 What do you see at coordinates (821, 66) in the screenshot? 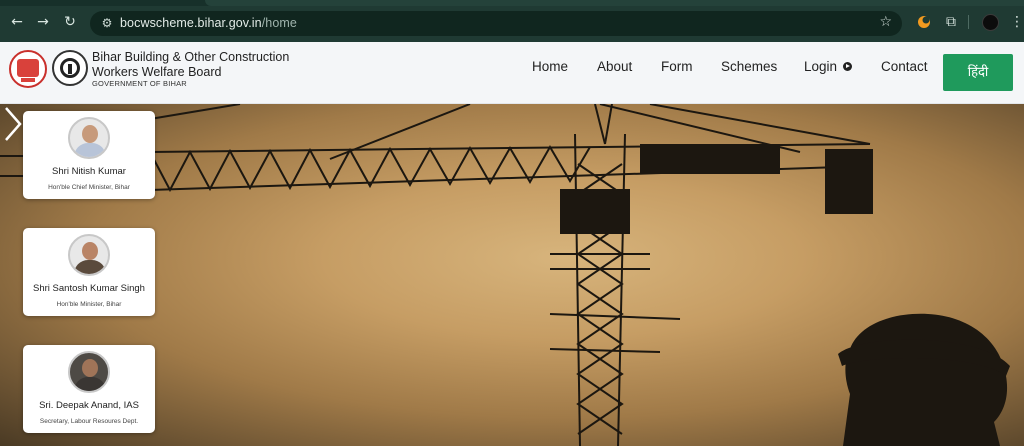
I see `nav-login-label: Login` at bounding box center [821, 66].